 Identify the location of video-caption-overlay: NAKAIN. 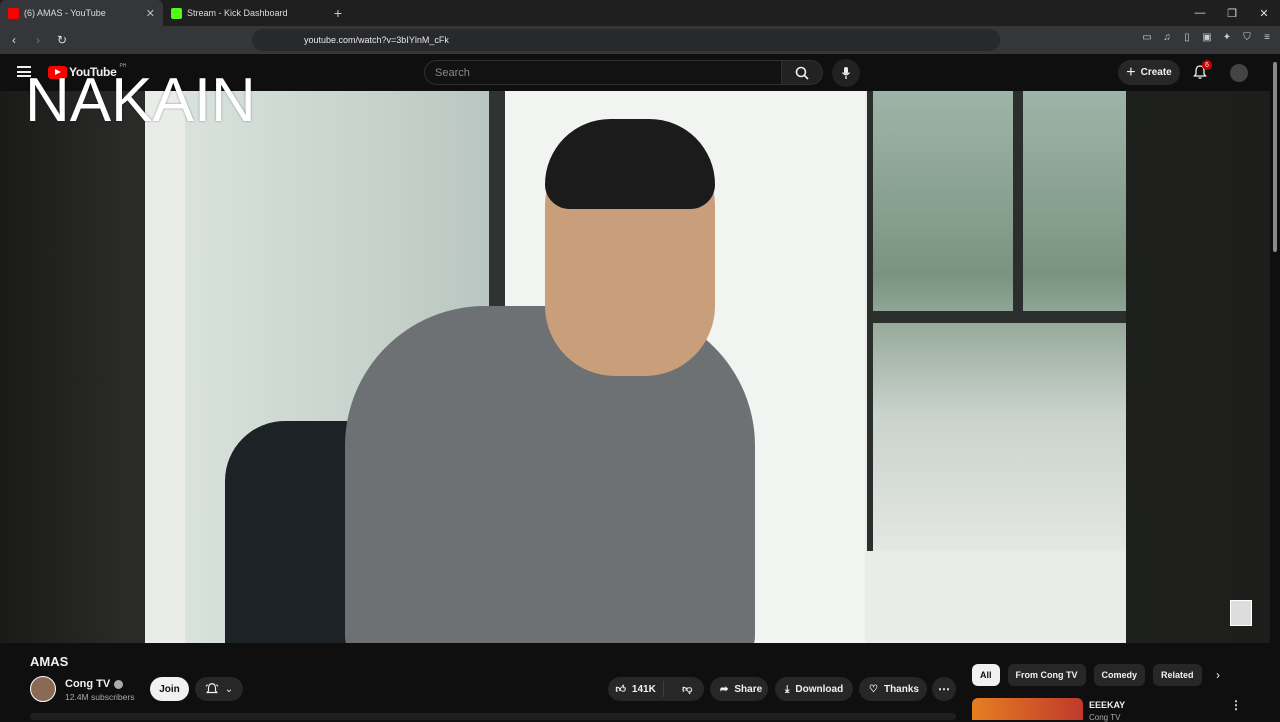
(140, 100).